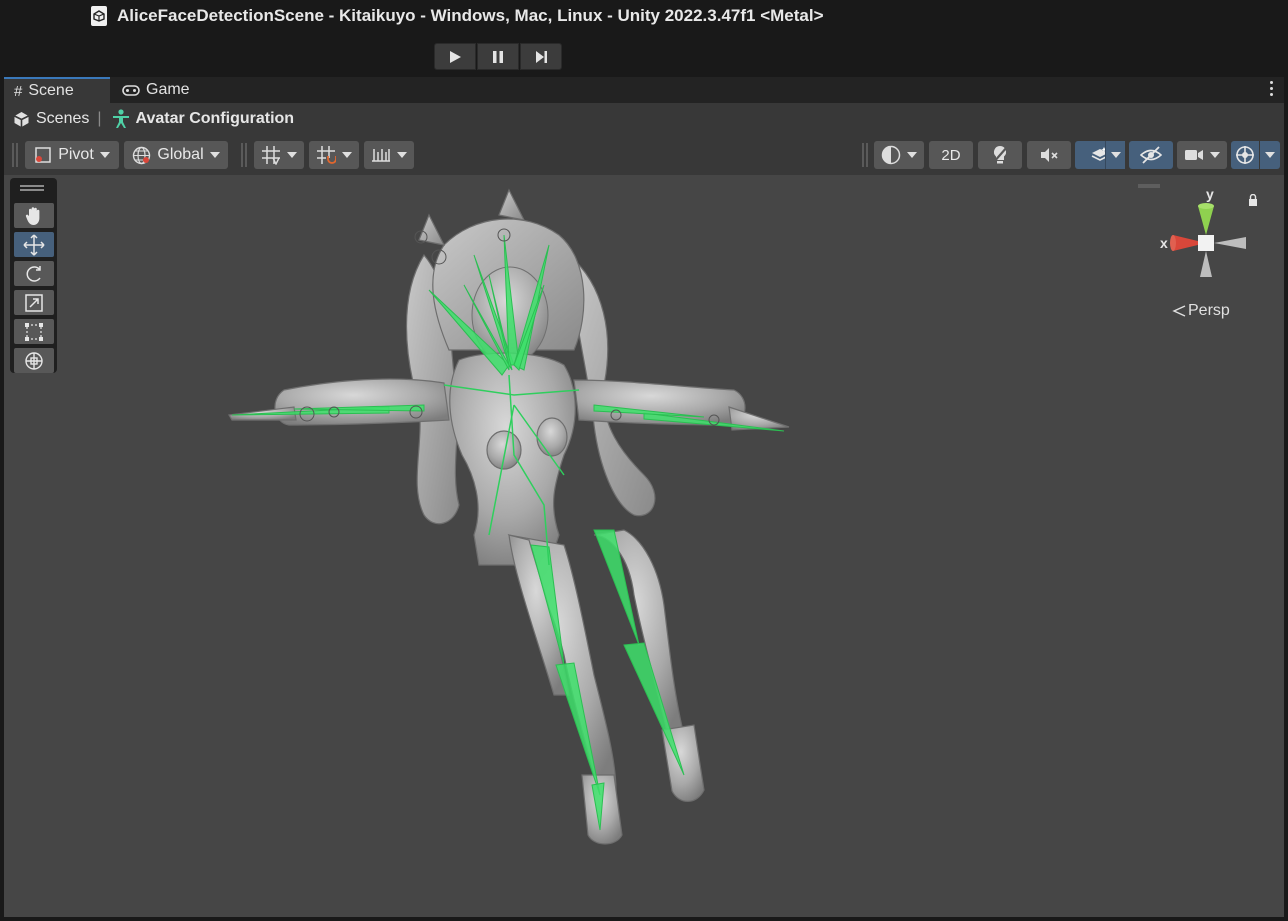  I want to click on gizmos-toggle, so click(1245, 155).